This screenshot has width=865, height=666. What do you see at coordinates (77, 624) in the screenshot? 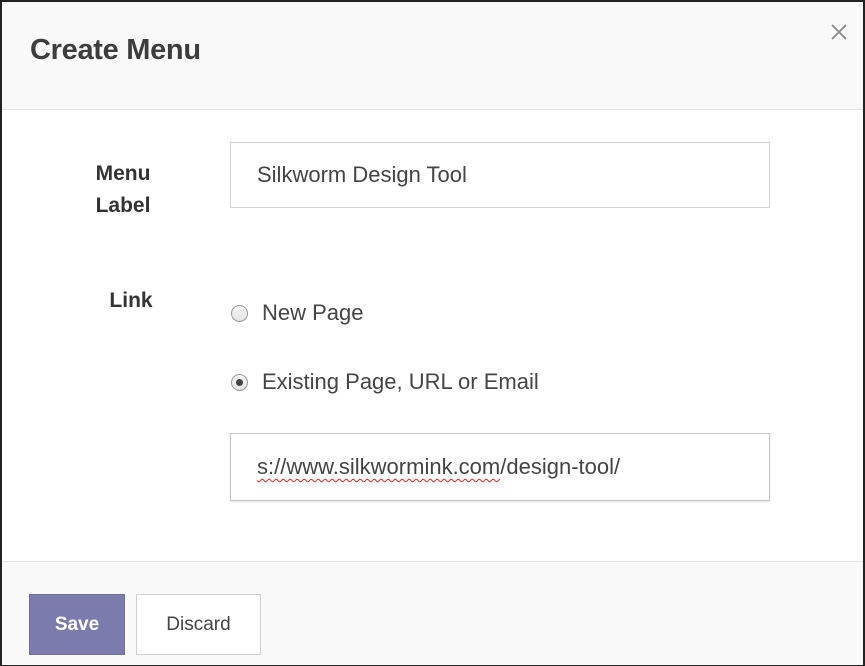
I see `save-button: Save` at bounding box center [77, 624].